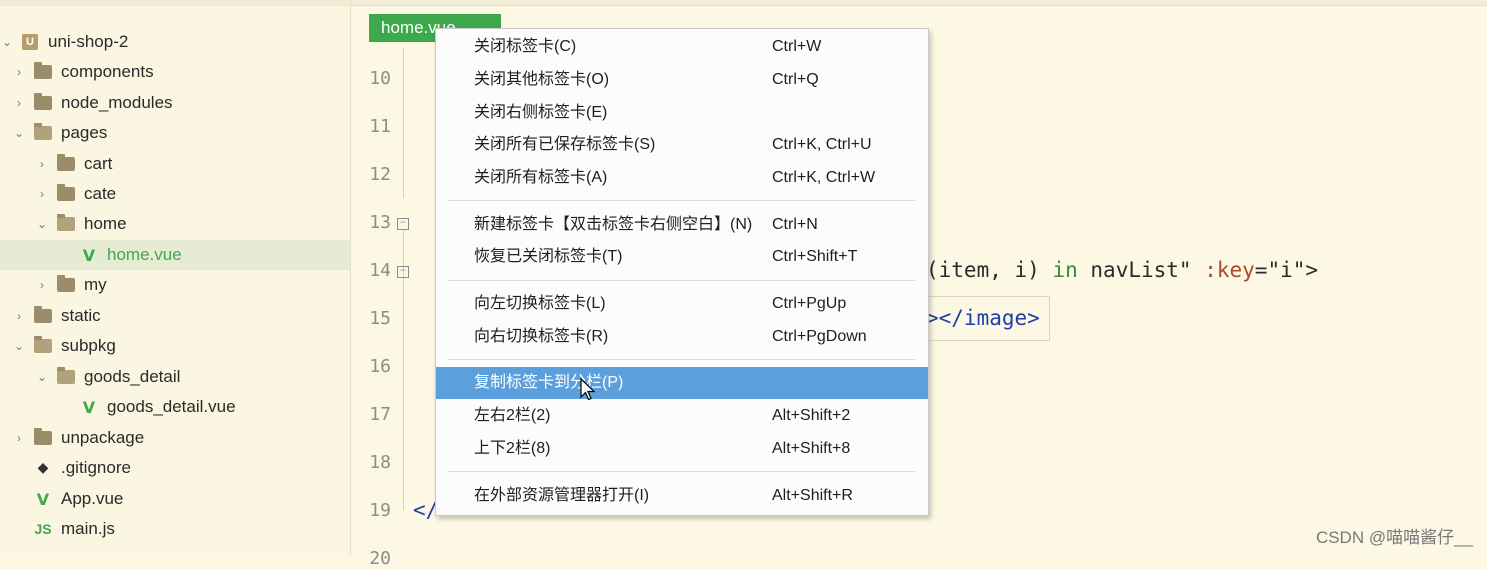 The width and height of the screenshot is (1487, 569). What do you see at coordinates (43, 529) in the screenshot?
I see `js-file-icon: JS` at bounding box center [43, 529].